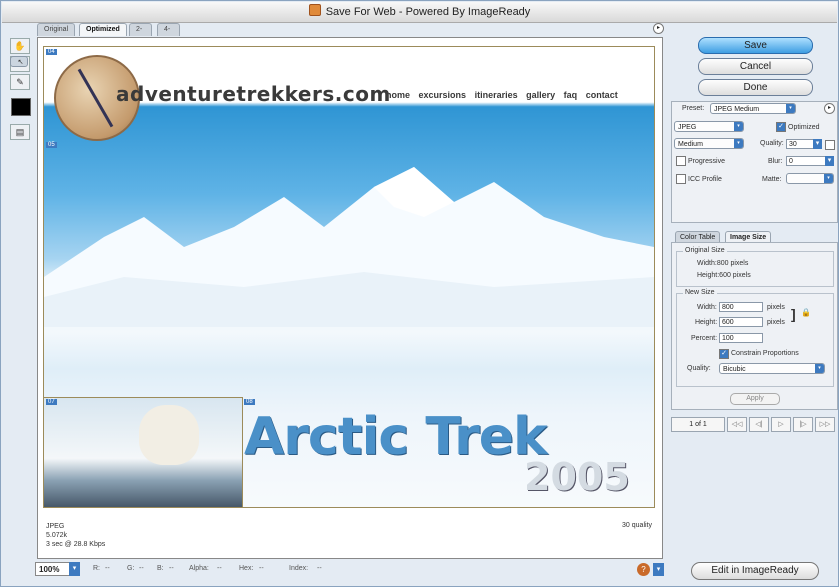 The image size is (839, 587). What do you see at coordinates (249, 402) in the screenshot?
I see `slice-label: 08` at bounding box center [249, 402].